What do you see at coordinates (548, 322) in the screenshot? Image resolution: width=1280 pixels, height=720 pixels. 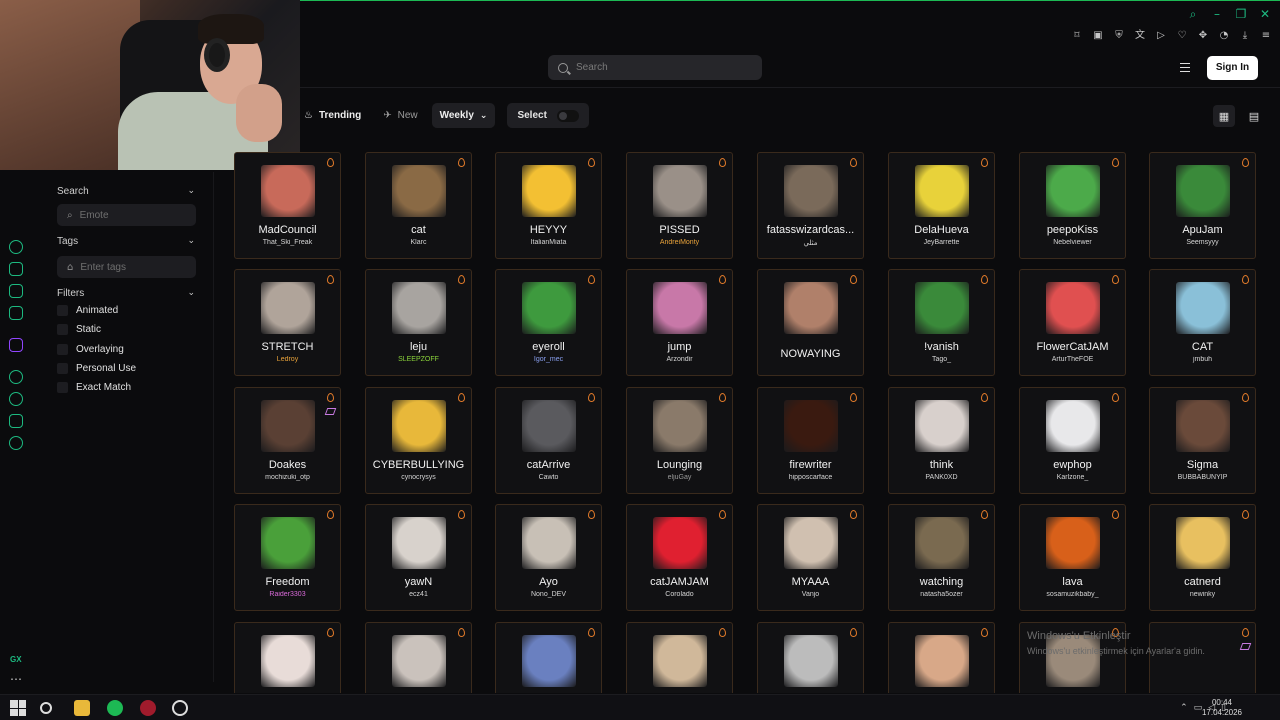 I see `emote-card: eyeroll Igor_mec` at bounding box center [548, 322].